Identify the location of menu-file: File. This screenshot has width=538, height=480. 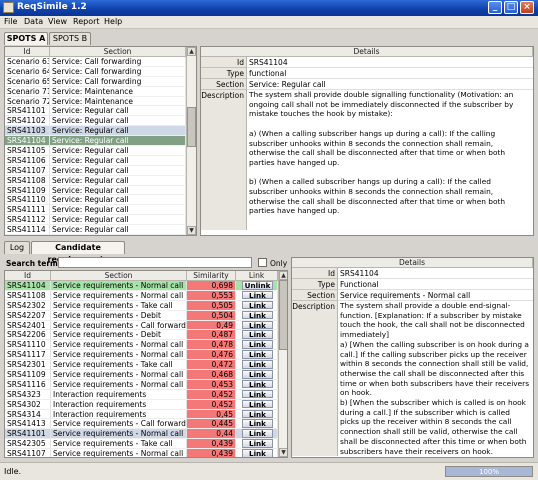
(10, 21).